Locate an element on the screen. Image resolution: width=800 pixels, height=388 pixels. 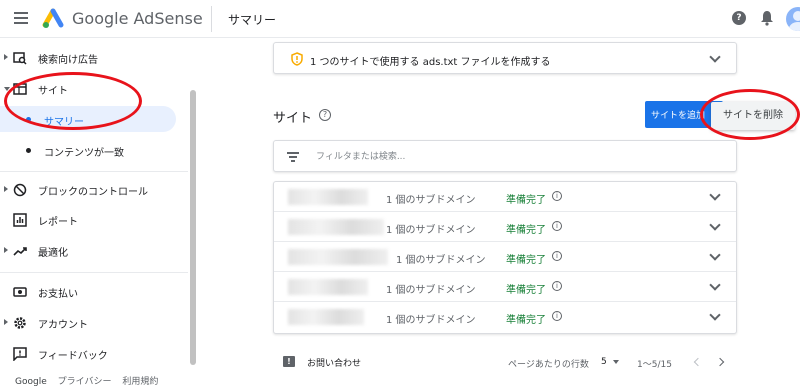
notifications-icon is located at coordinates (767, 18).